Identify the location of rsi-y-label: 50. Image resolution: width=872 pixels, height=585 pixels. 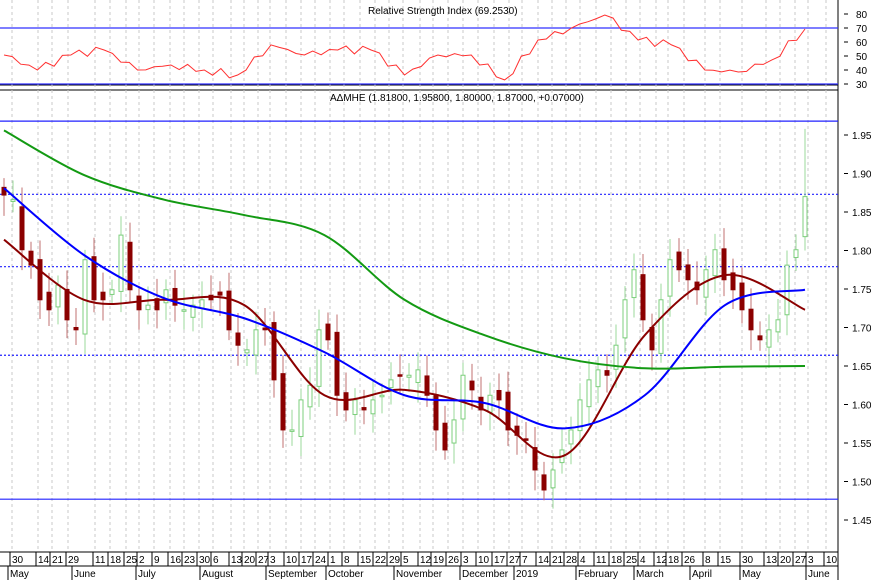
(862, 57).